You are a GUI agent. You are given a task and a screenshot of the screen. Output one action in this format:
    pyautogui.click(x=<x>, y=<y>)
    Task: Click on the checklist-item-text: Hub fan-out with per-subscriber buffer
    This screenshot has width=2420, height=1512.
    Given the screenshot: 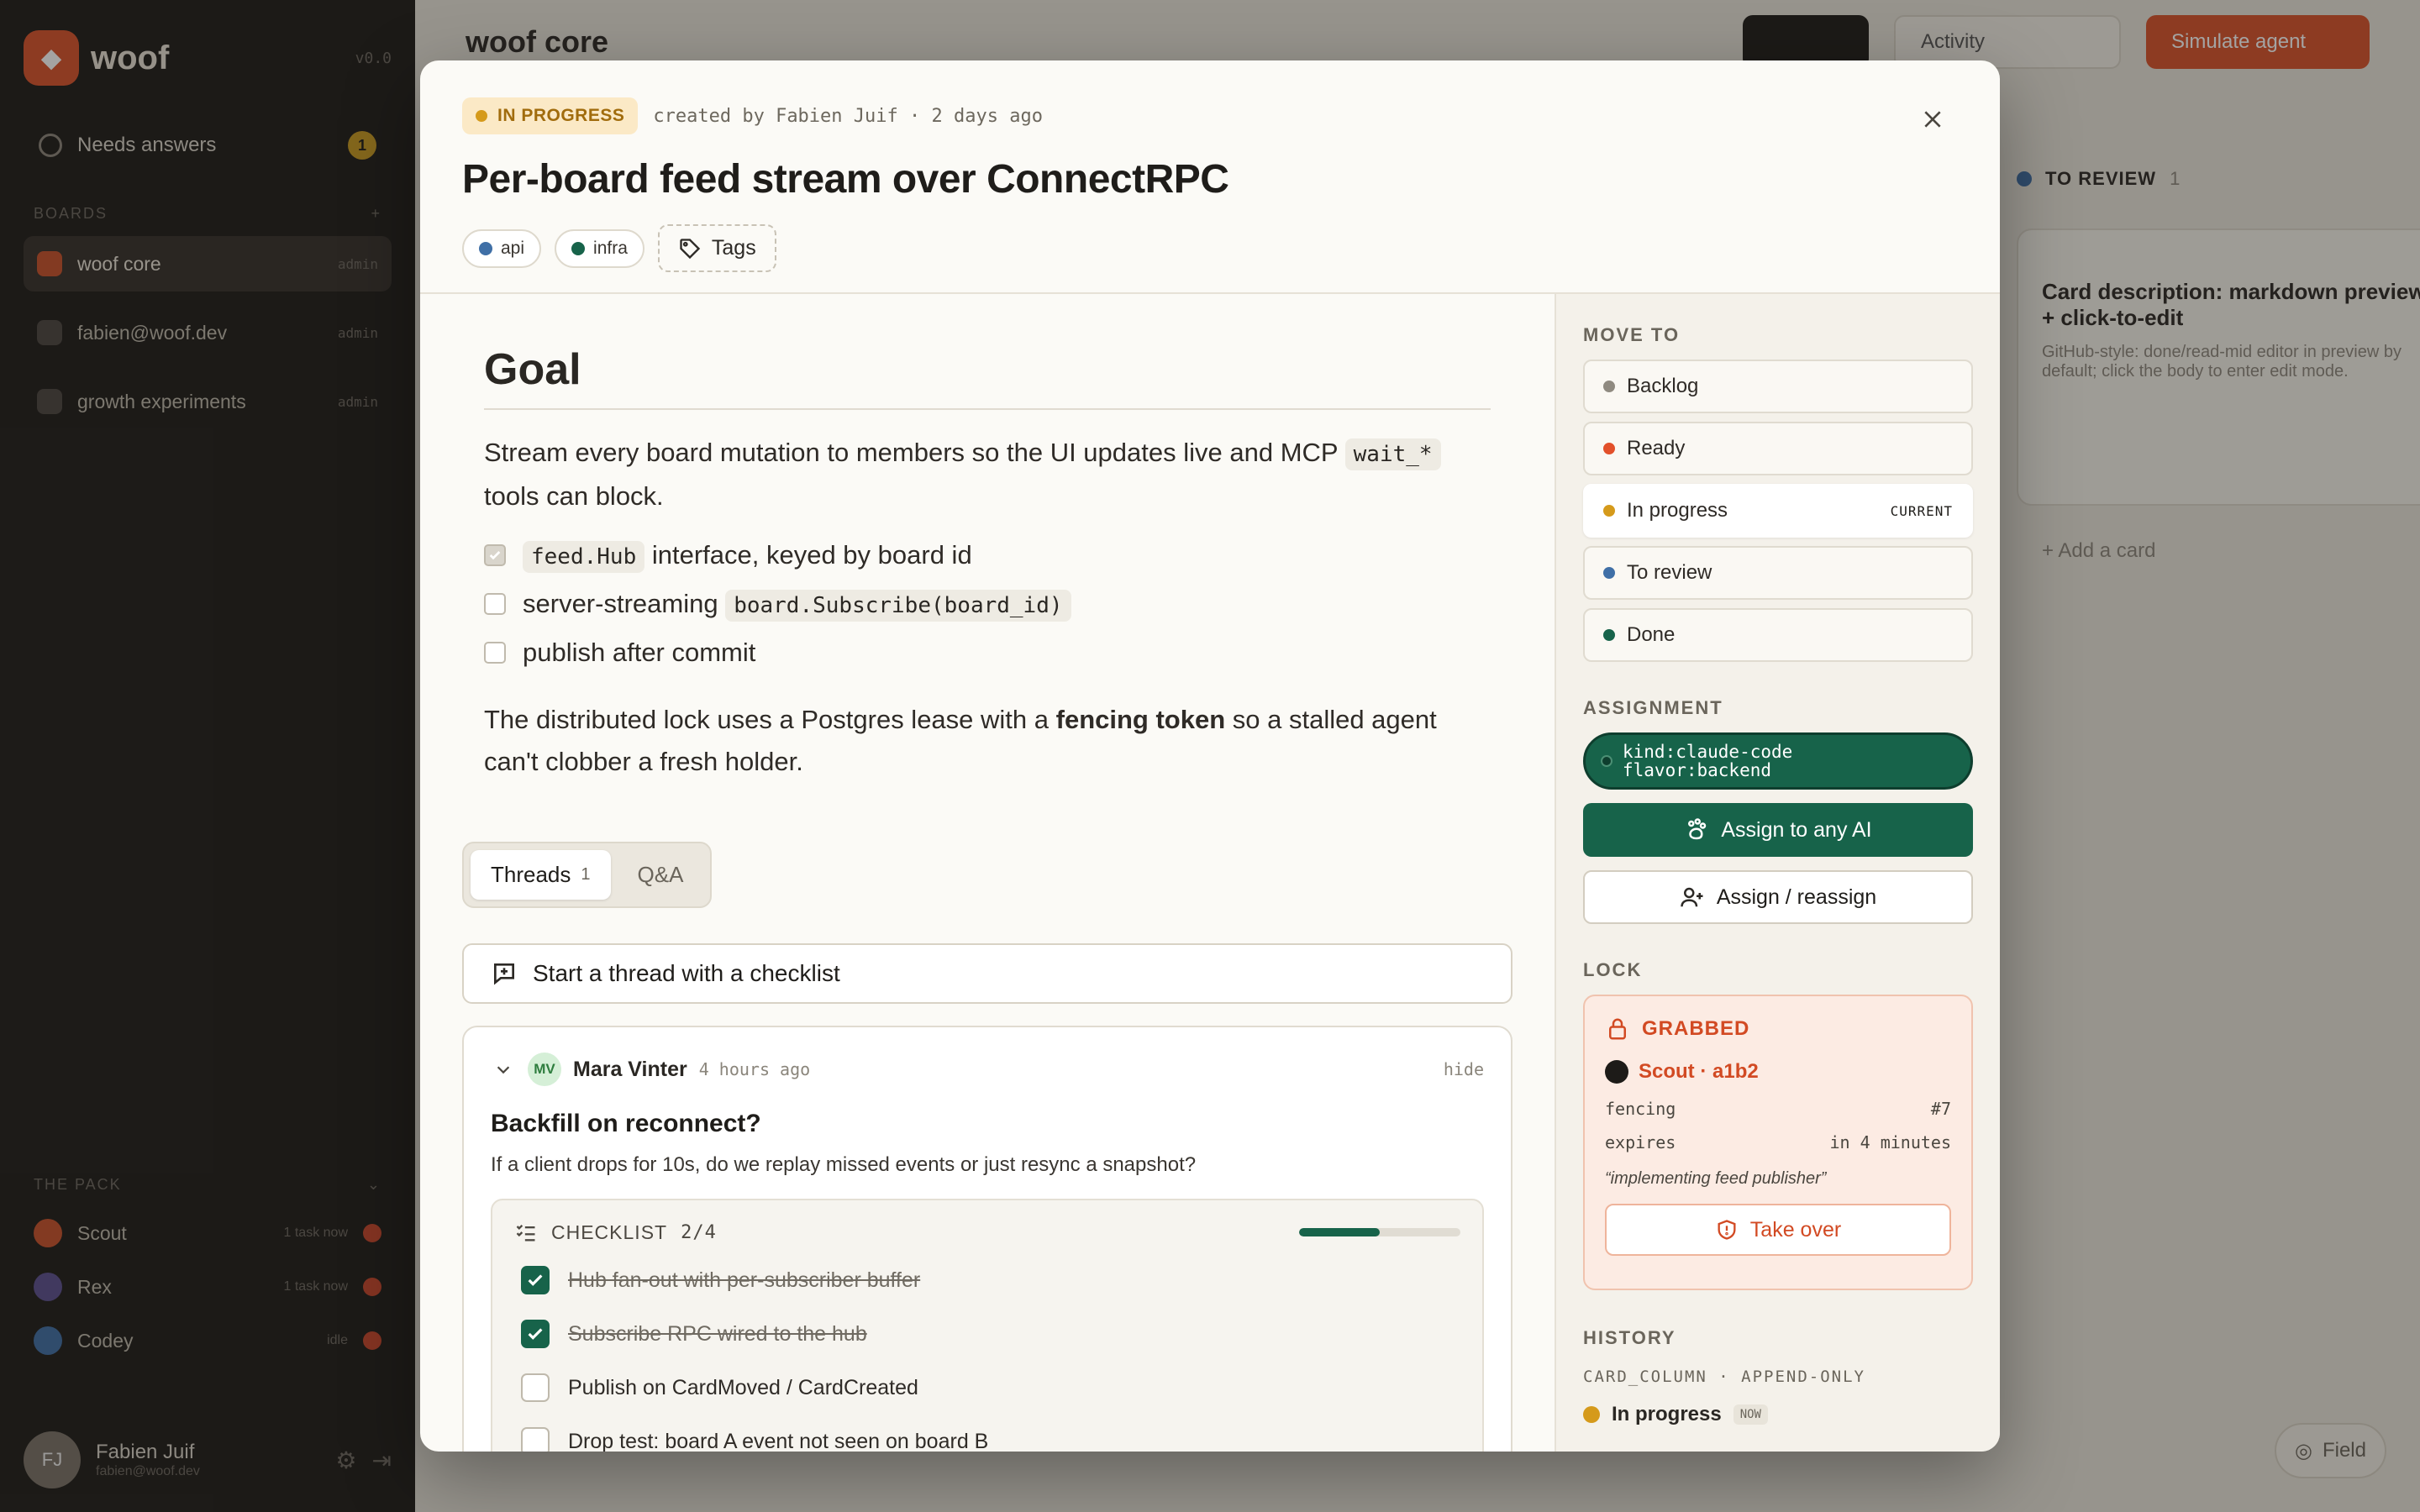 What is the action you would take?
    pyautogui.click(x=744, y=1280)
    